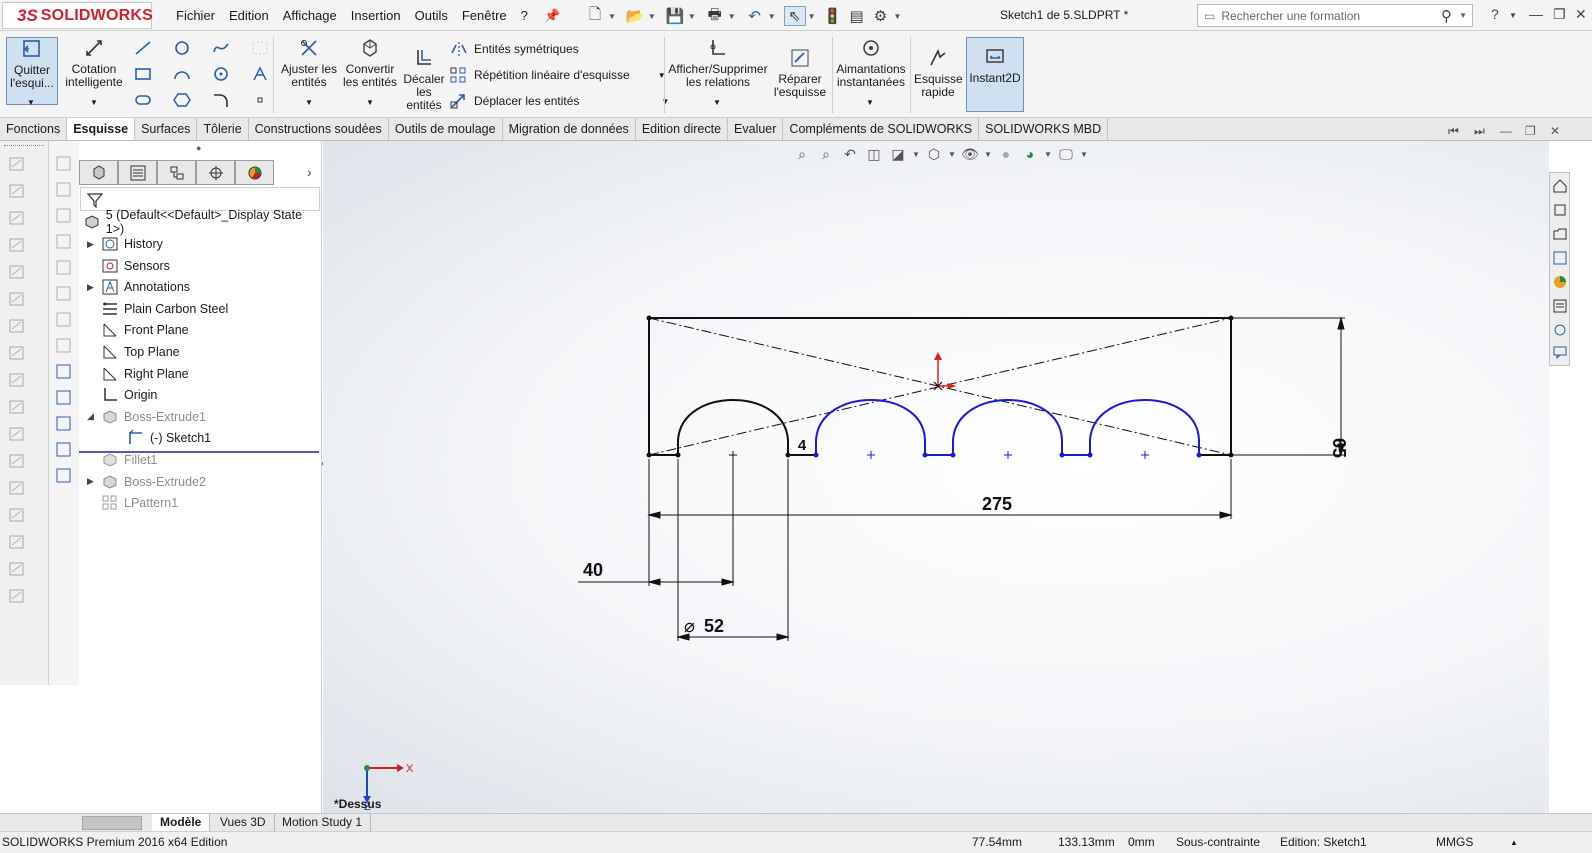 Image resolution: width=1592 pixels, height=853 pixels. What do you see at coordinates (1454, 842) in the screenshot?
I see `status-units: MMGS` at bounding box center [1454, 842].